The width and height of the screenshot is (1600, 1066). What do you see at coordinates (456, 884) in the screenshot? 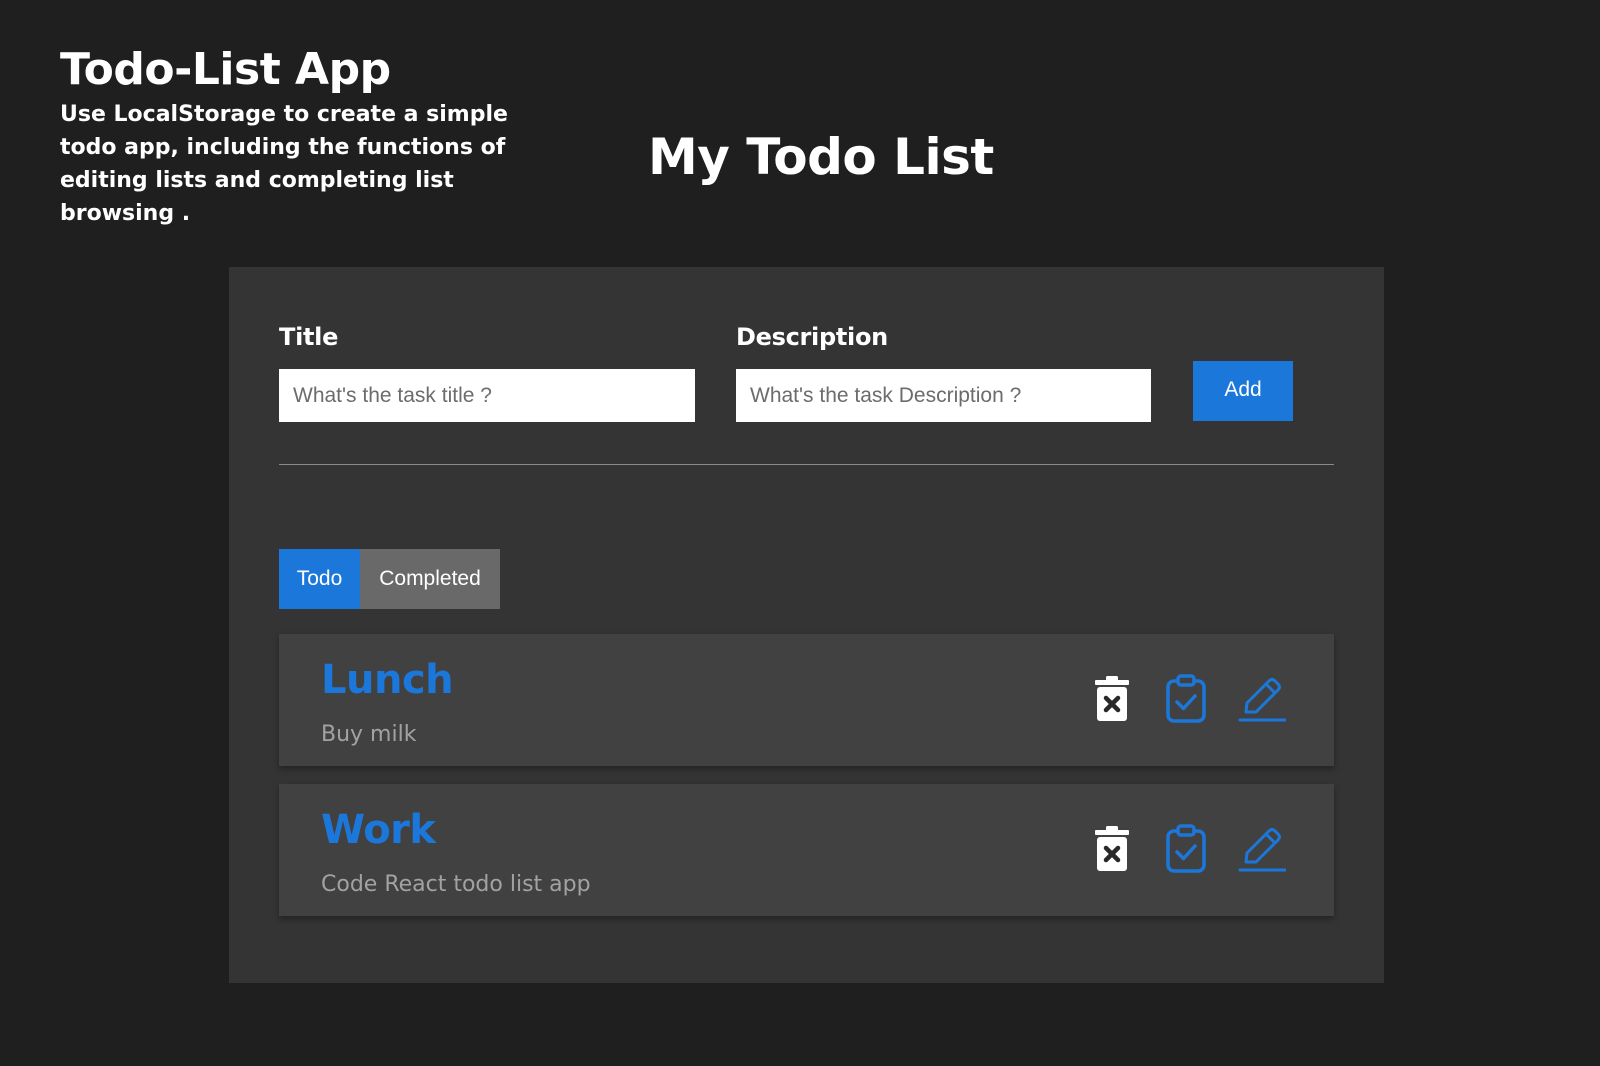
I see `todo-item-description: Code React todo list app` at bounding box center [456, 884].